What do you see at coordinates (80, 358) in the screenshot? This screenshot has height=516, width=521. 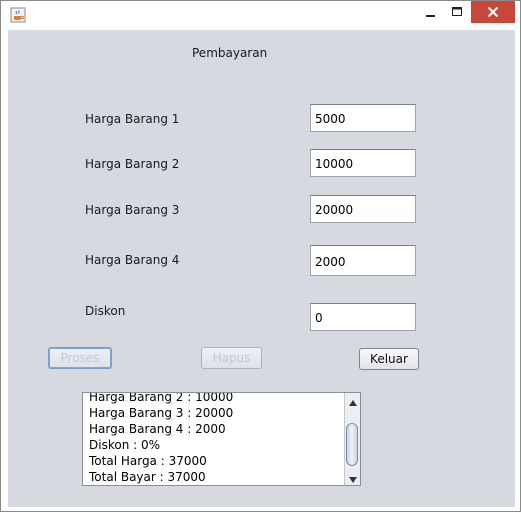 I see `proses-button: Proses` at bounding box center [80, 358].